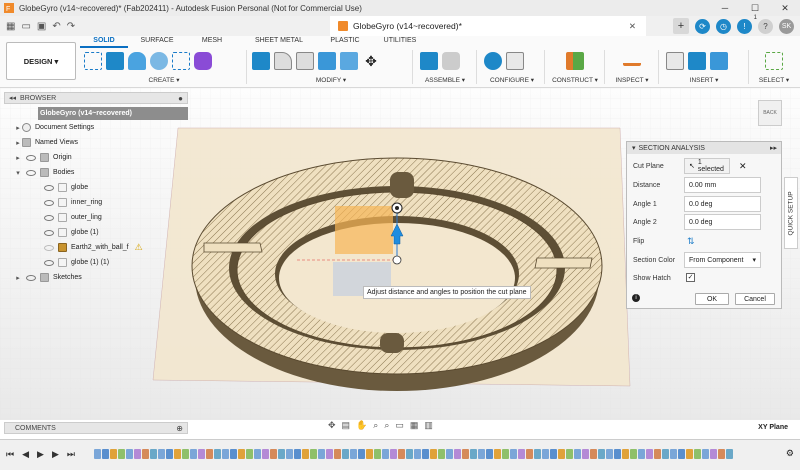 This screenshot has width=800, height=470. Describe the element at coordinates (371, 61) in the screenshot. I see `move-icon: ✥` at that location.